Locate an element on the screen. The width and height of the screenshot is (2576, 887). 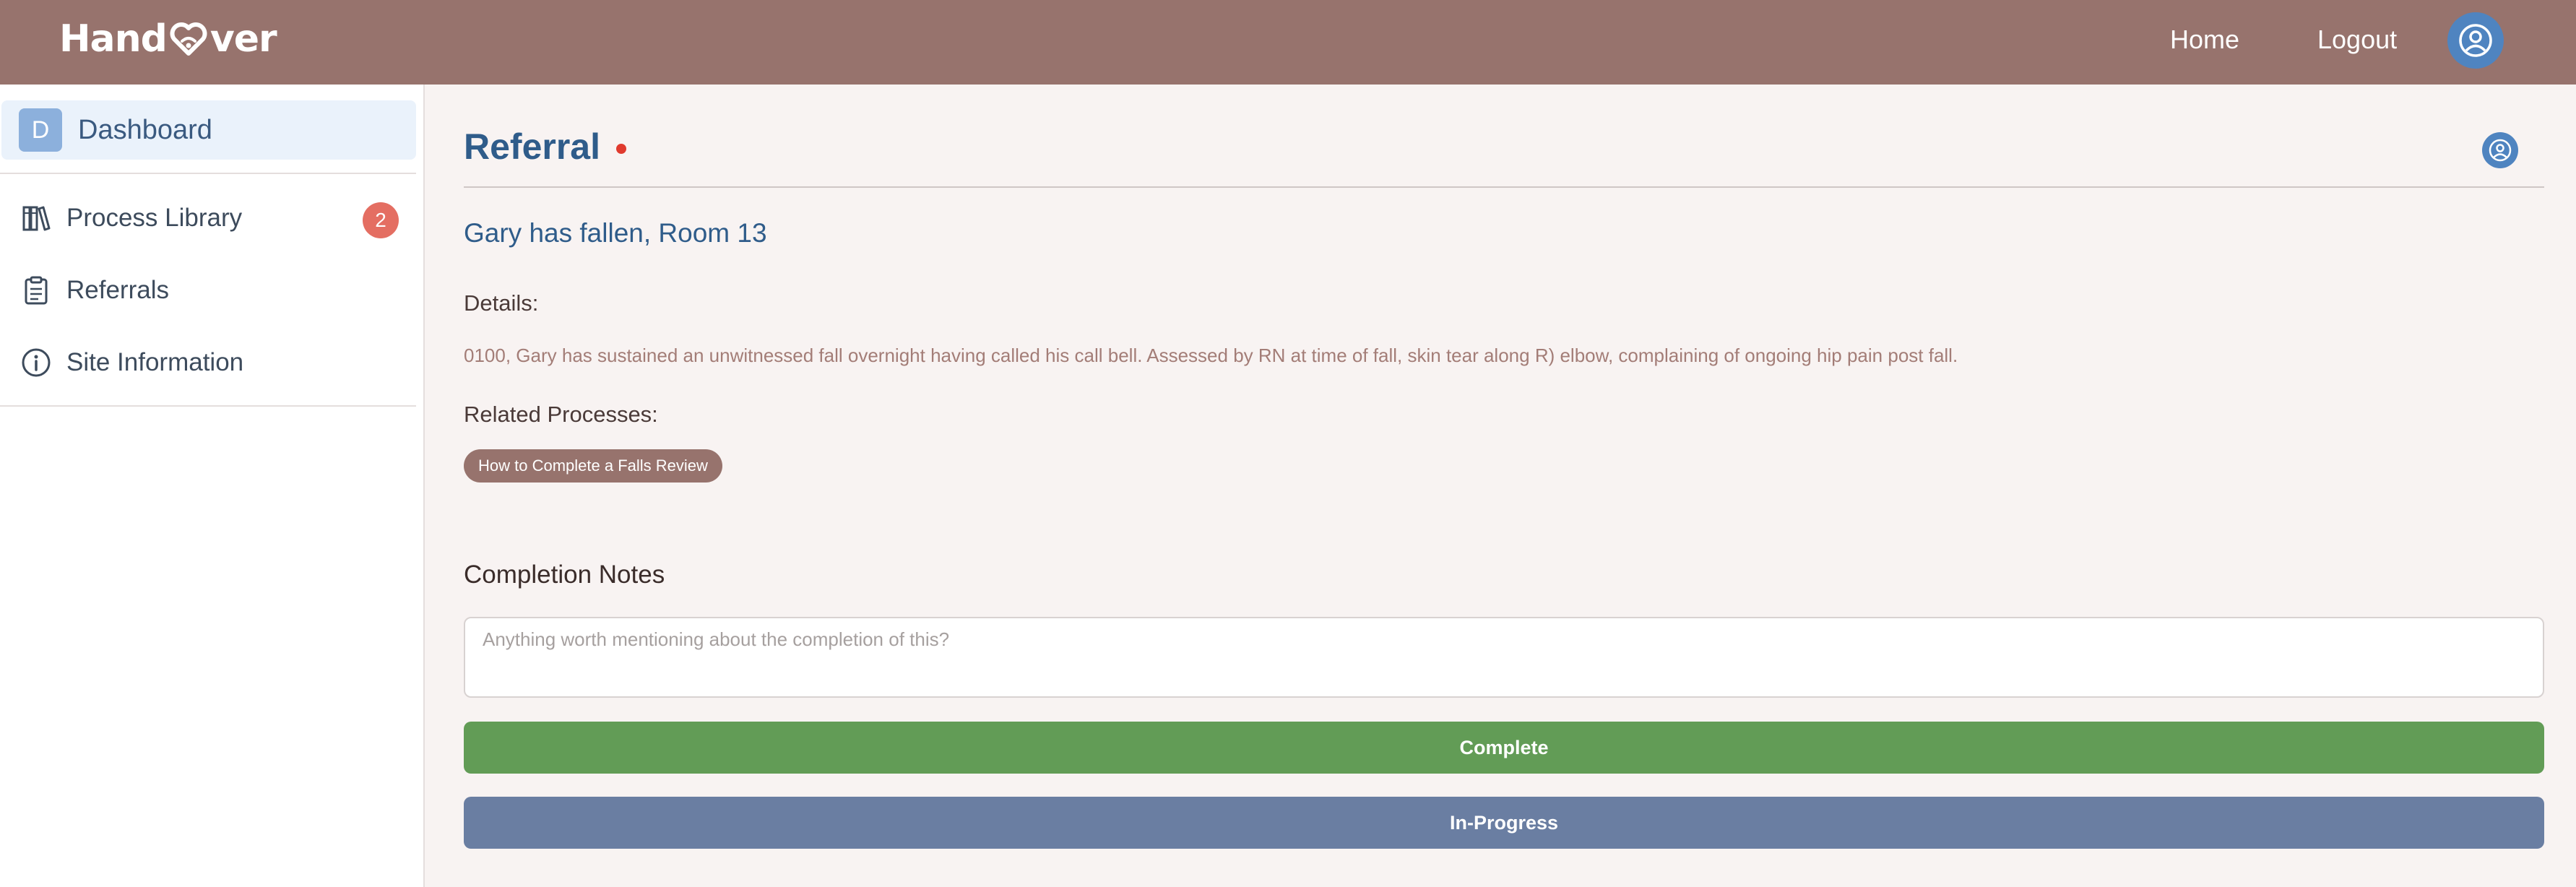
clipboard-icon is located at coordinates (36, 290).